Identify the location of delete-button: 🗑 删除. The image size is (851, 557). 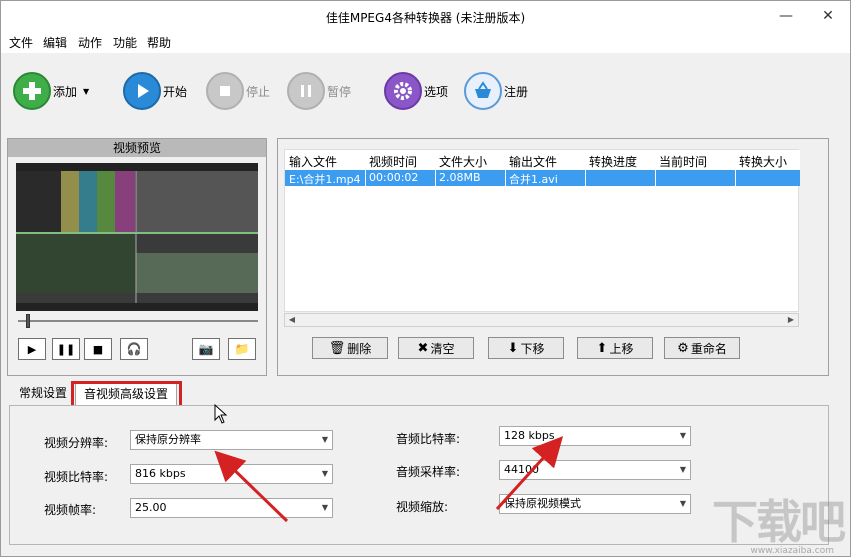
(350, 348).